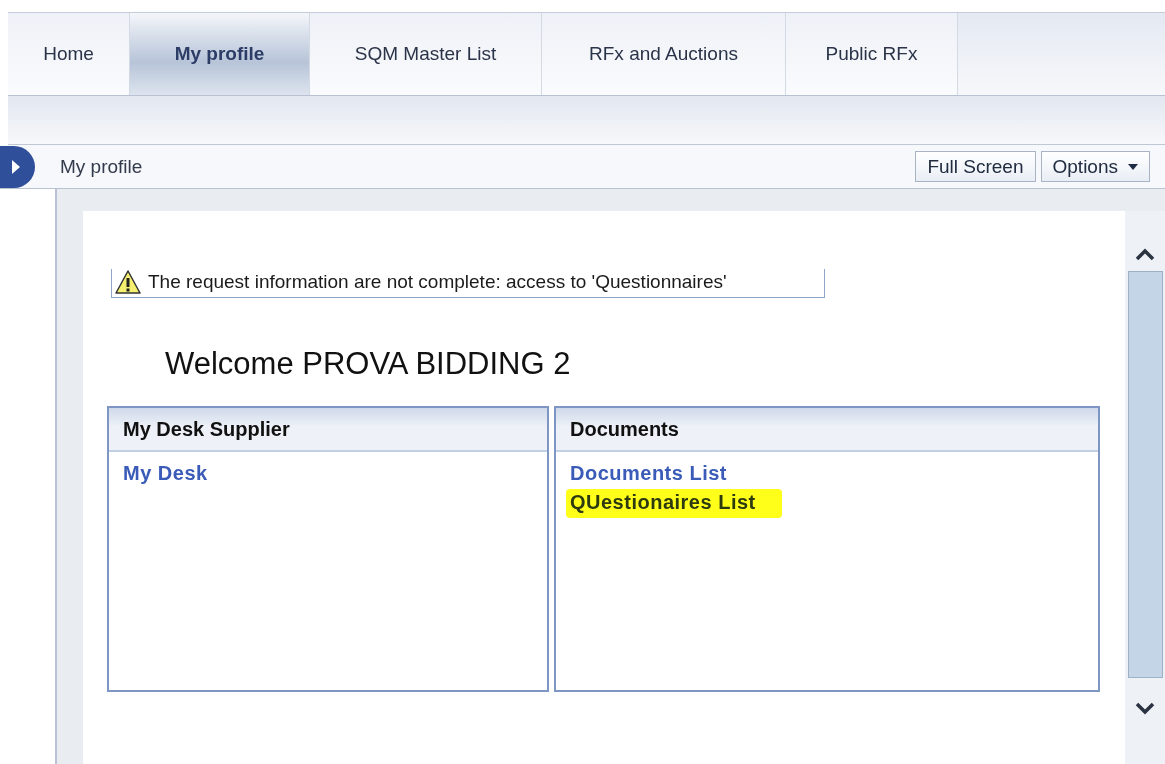  Describe the element at coordinates (1133, 166) in the screenshot. I see `caret-icon` at that location.